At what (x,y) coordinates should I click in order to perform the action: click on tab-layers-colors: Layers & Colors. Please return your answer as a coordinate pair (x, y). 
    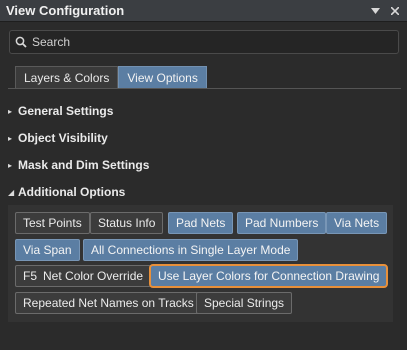
    Looking at the image, I should click on (67, 77).